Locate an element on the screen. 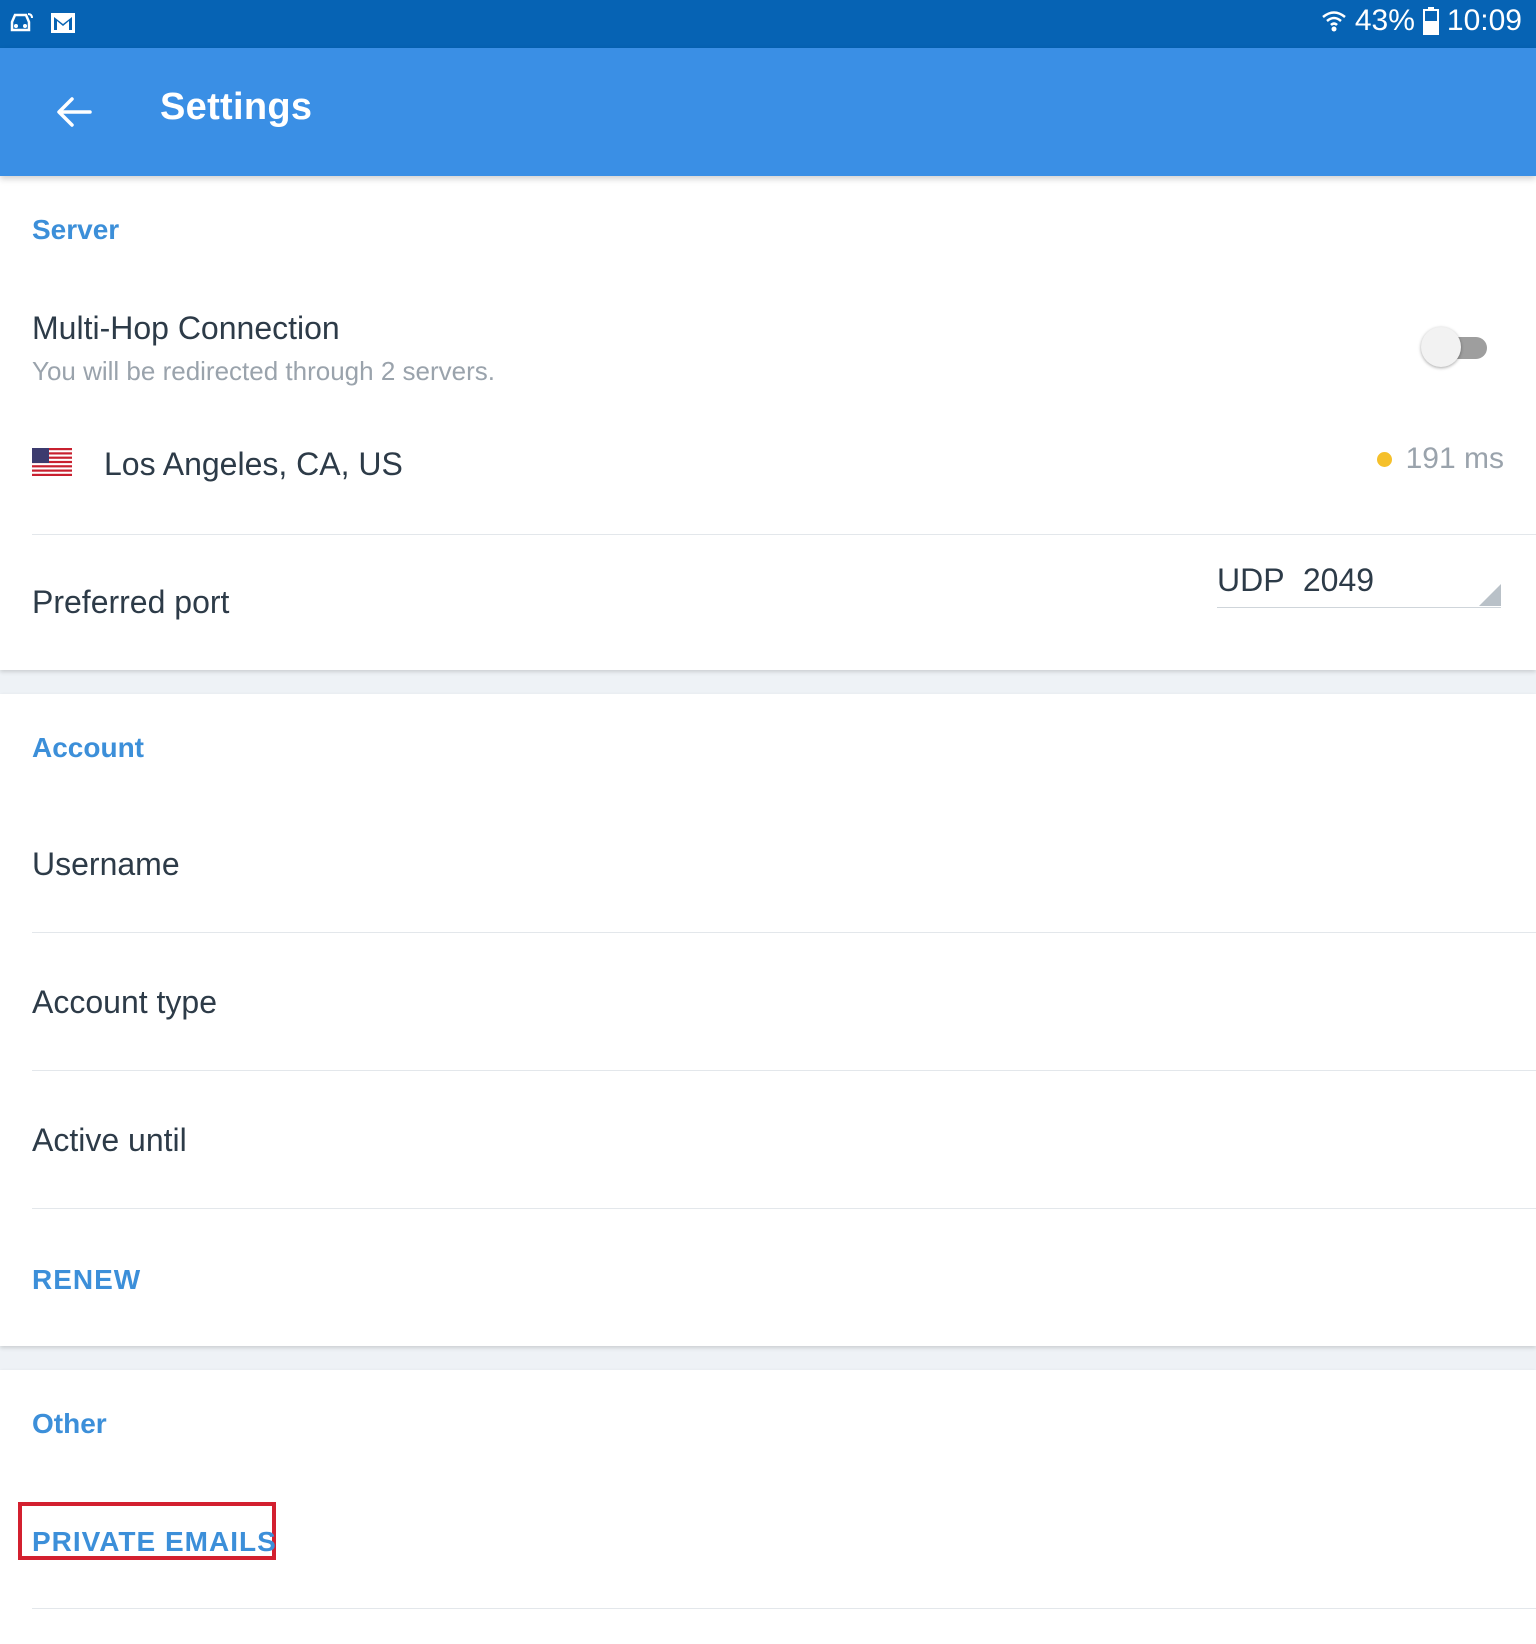 Image resolution: width=1536 pixels, height=1644 pixels. us-flag-icon is located at coordinates (52, 462).